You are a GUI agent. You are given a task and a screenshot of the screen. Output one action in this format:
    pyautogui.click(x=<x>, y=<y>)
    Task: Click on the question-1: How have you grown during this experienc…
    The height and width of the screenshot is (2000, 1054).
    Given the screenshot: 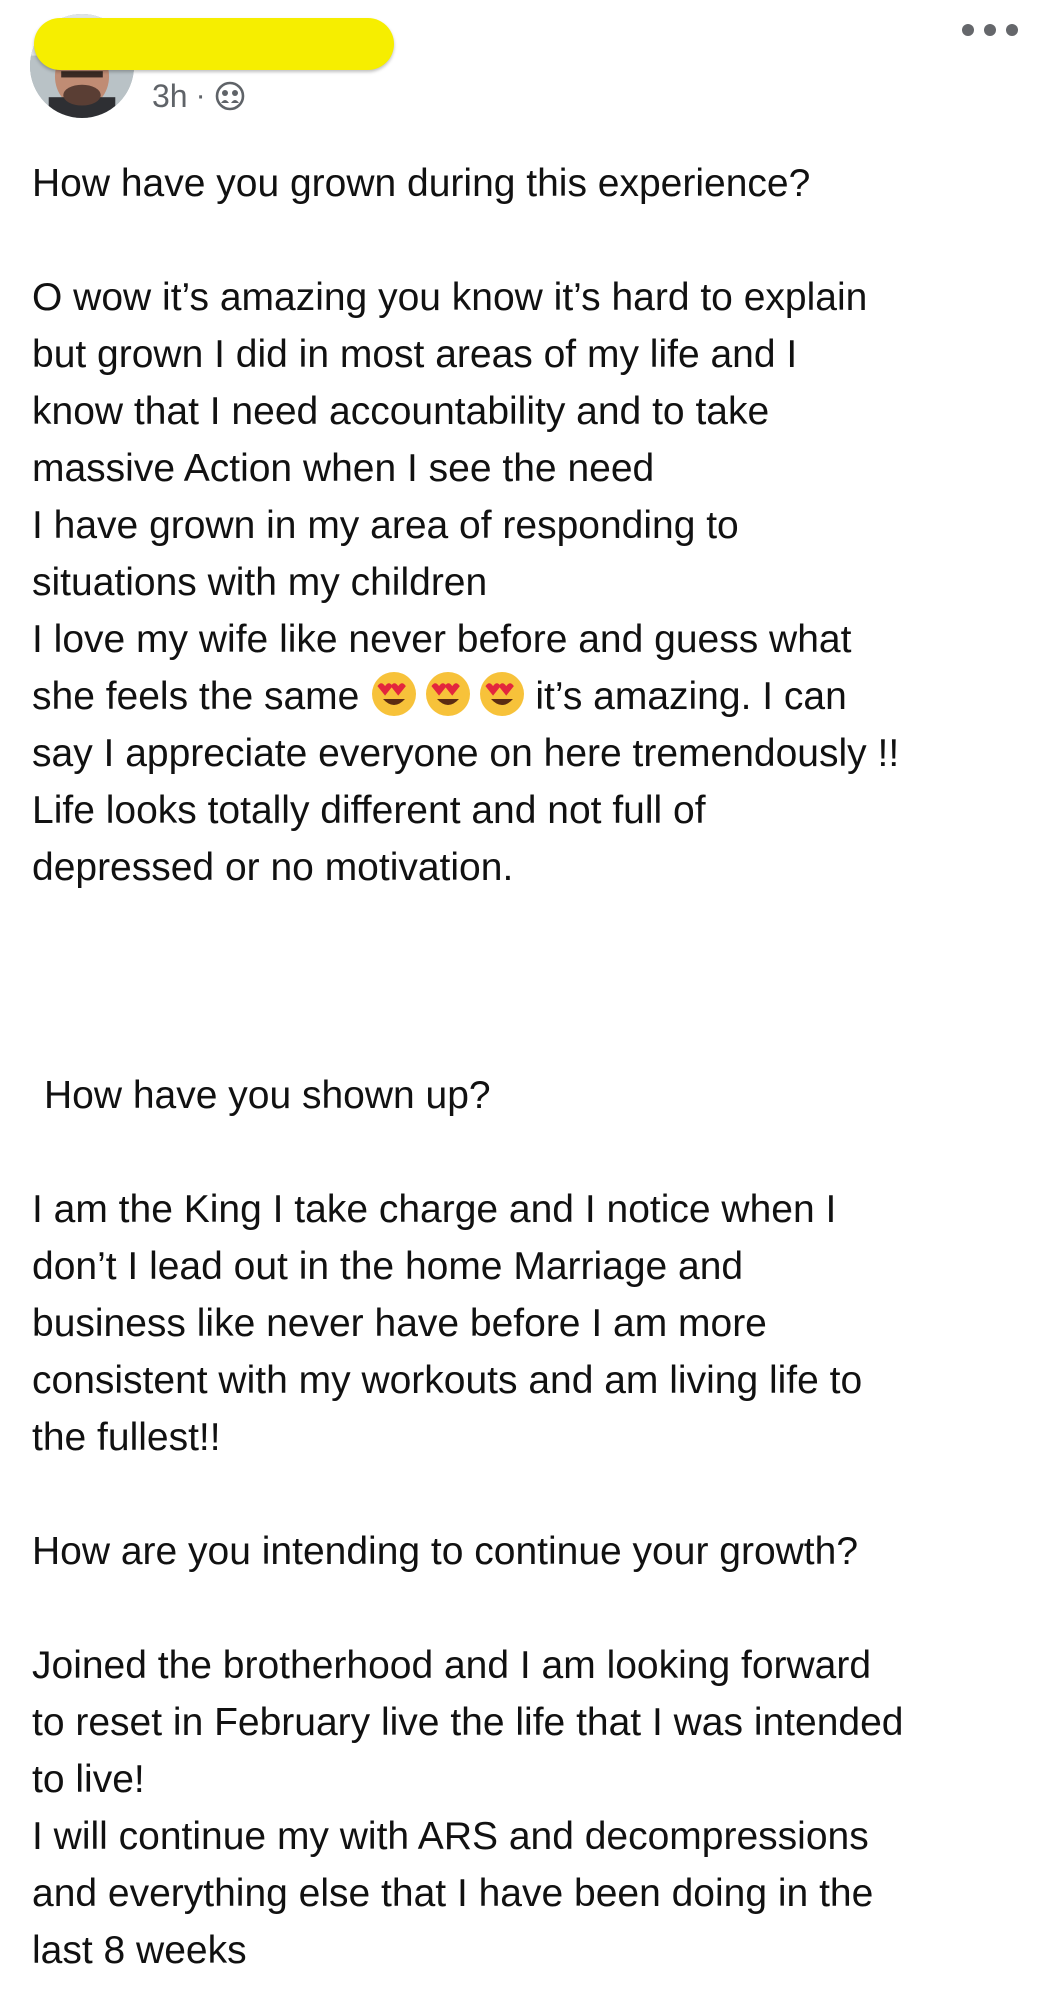 What is the action you would take?
    pyautogui.click(x=421, y=183)
    